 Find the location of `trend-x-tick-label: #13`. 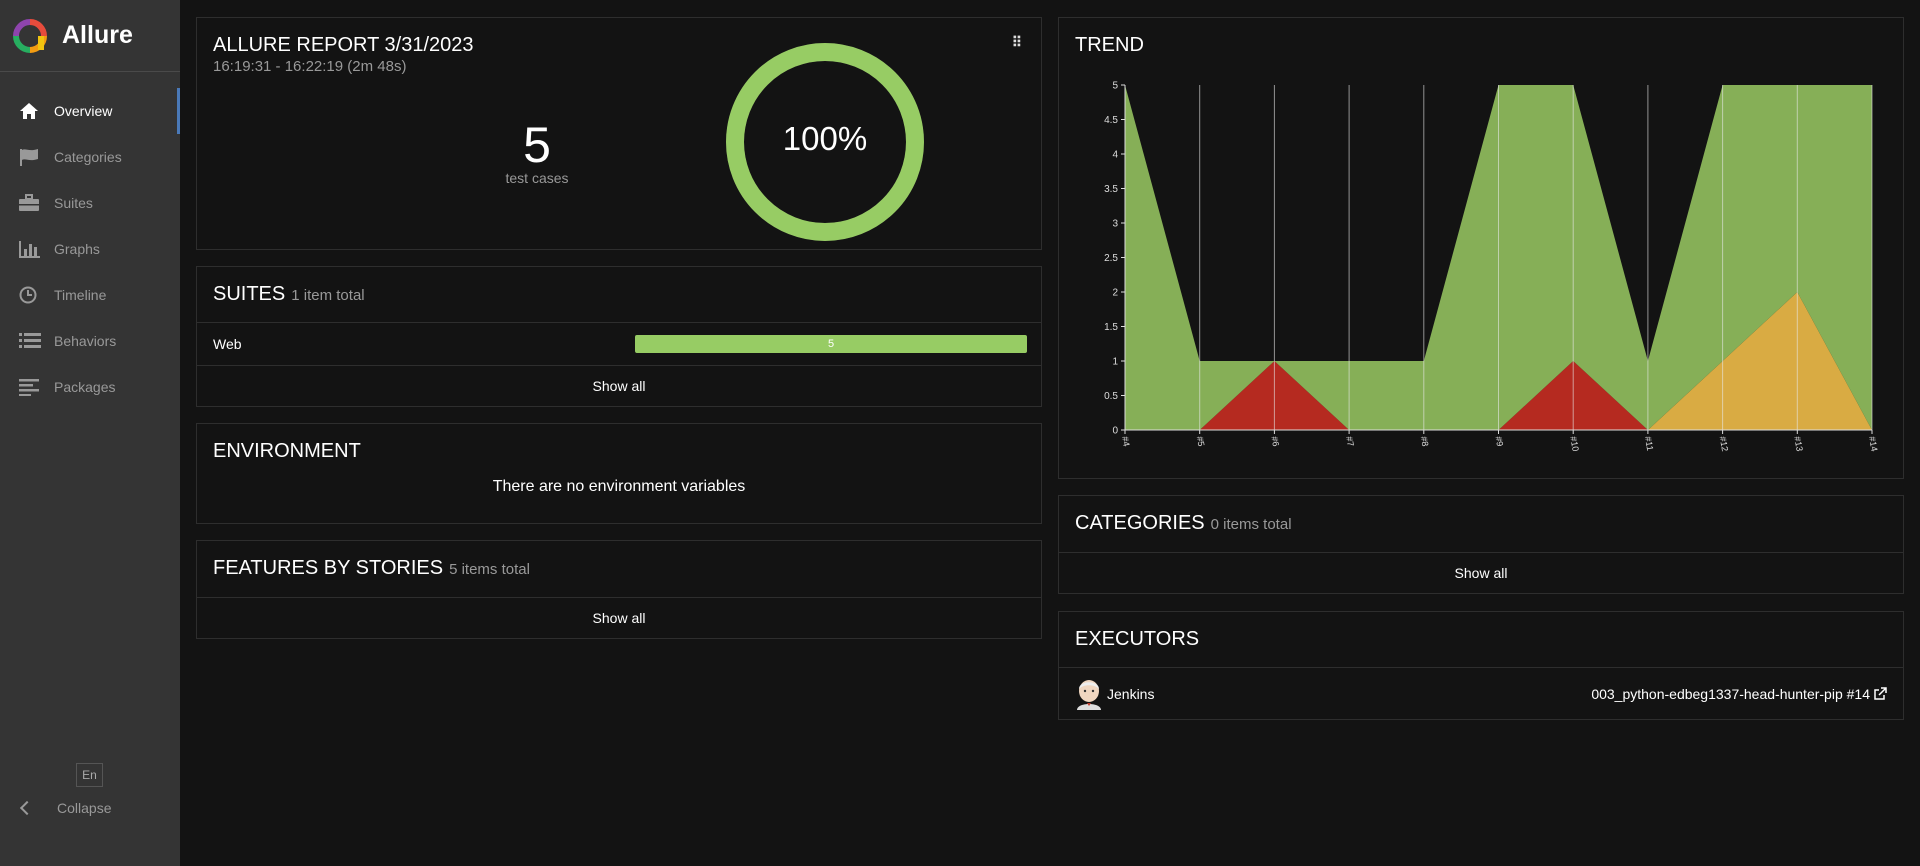

trend-x-tick-label: #13 is located at coordinates (1798, 444).